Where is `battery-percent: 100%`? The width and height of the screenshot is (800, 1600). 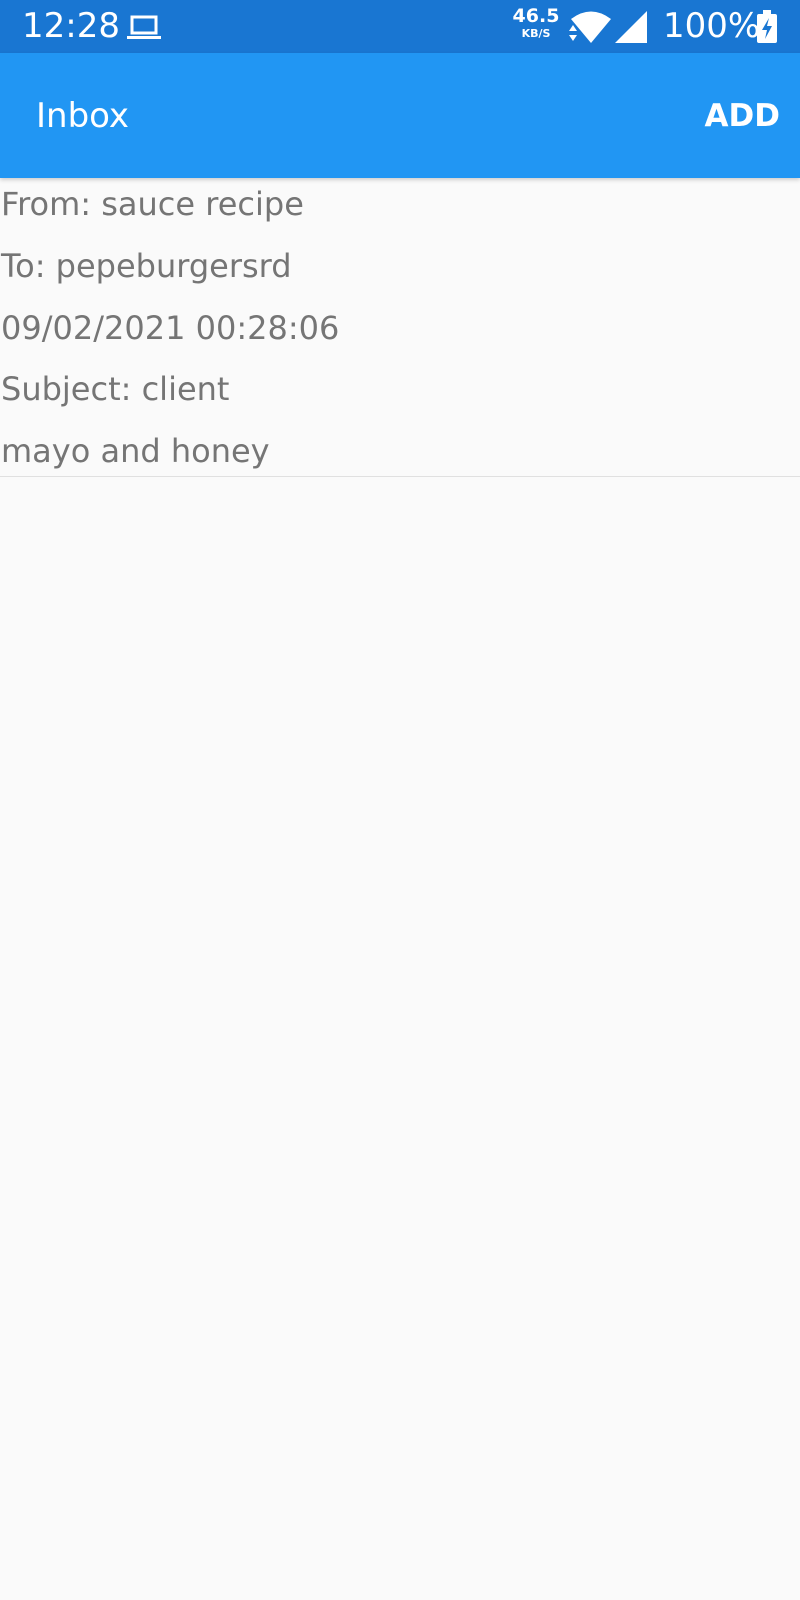
battery-percent: 100% is located at coordinates (712, 26).